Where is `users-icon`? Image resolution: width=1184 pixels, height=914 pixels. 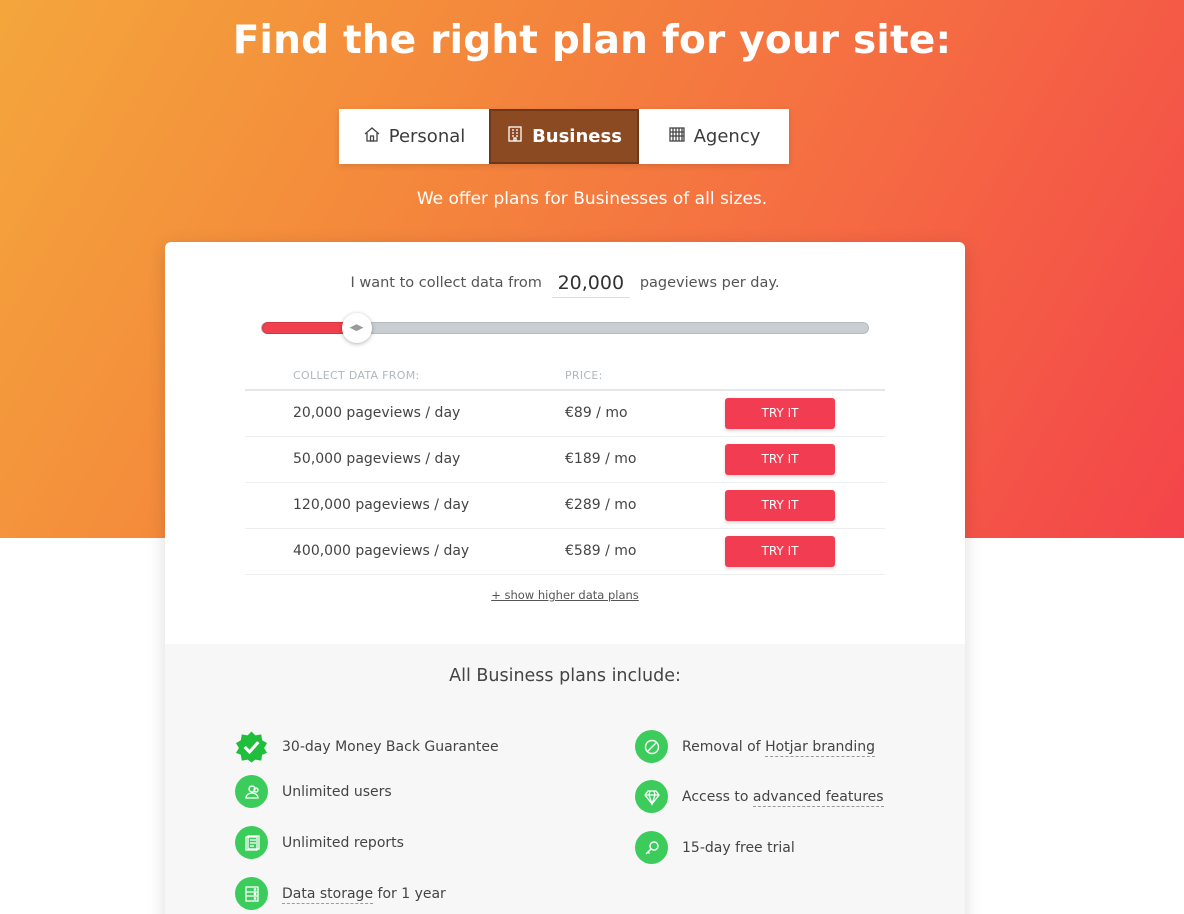
users-icon is located at coordinates (251, 791).